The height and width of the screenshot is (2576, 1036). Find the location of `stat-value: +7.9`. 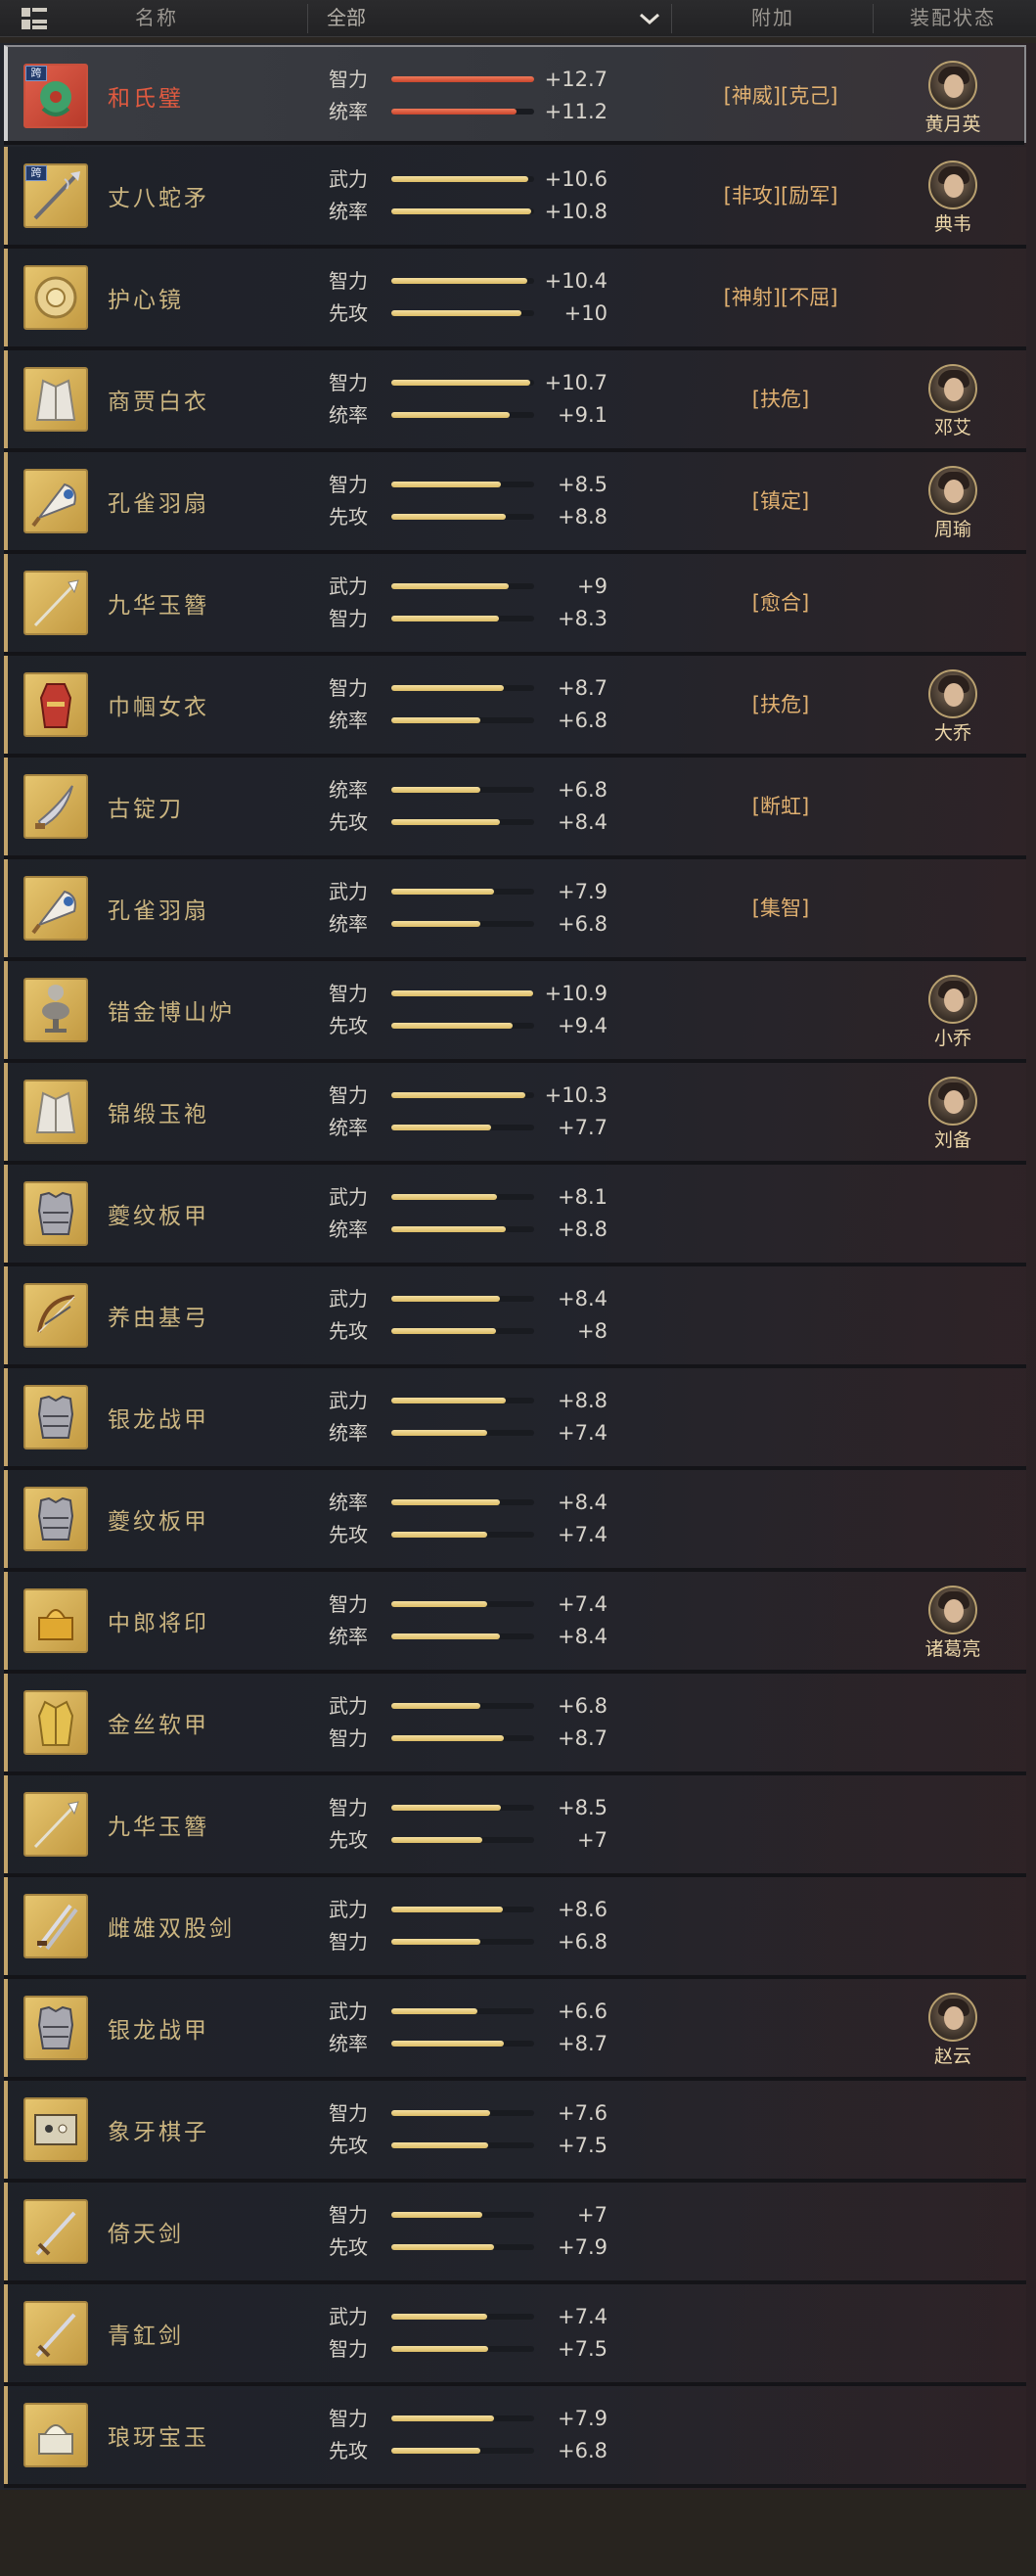

stat-value: +7.9 is located at coordinates (583, 891).